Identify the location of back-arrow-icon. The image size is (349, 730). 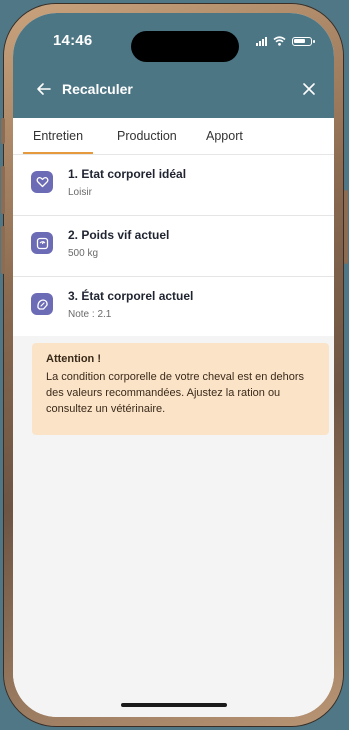
(44, 89).